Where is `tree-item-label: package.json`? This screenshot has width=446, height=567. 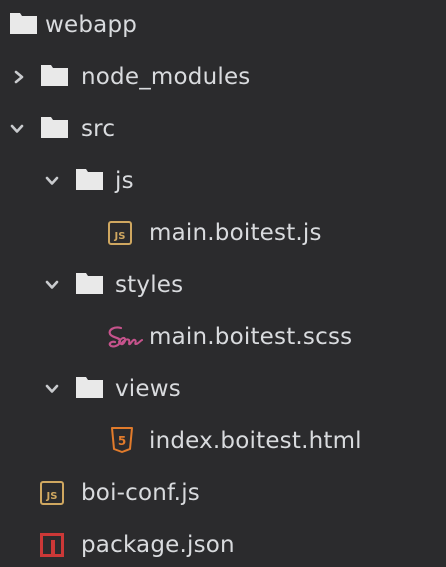 tree-item-label: package.json is located at coordinates (158, 545).